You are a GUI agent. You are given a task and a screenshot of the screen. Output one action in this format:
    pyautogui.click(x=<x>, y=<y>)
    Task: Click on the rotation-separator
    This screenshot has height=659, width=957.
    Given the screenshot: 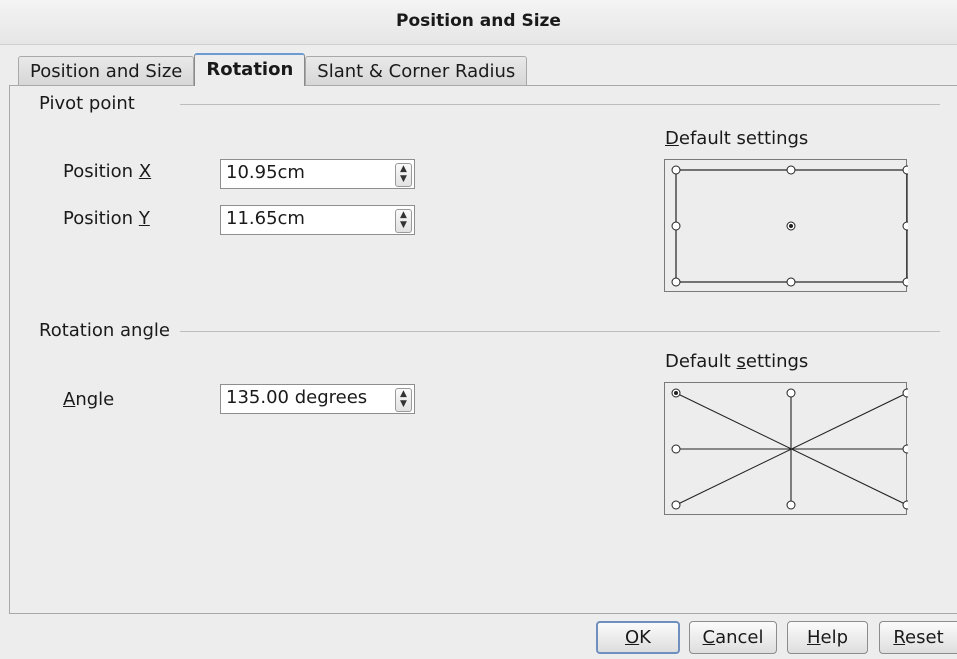 What is the action you would take?
    pyautogui.click(x=560, y=331)
    